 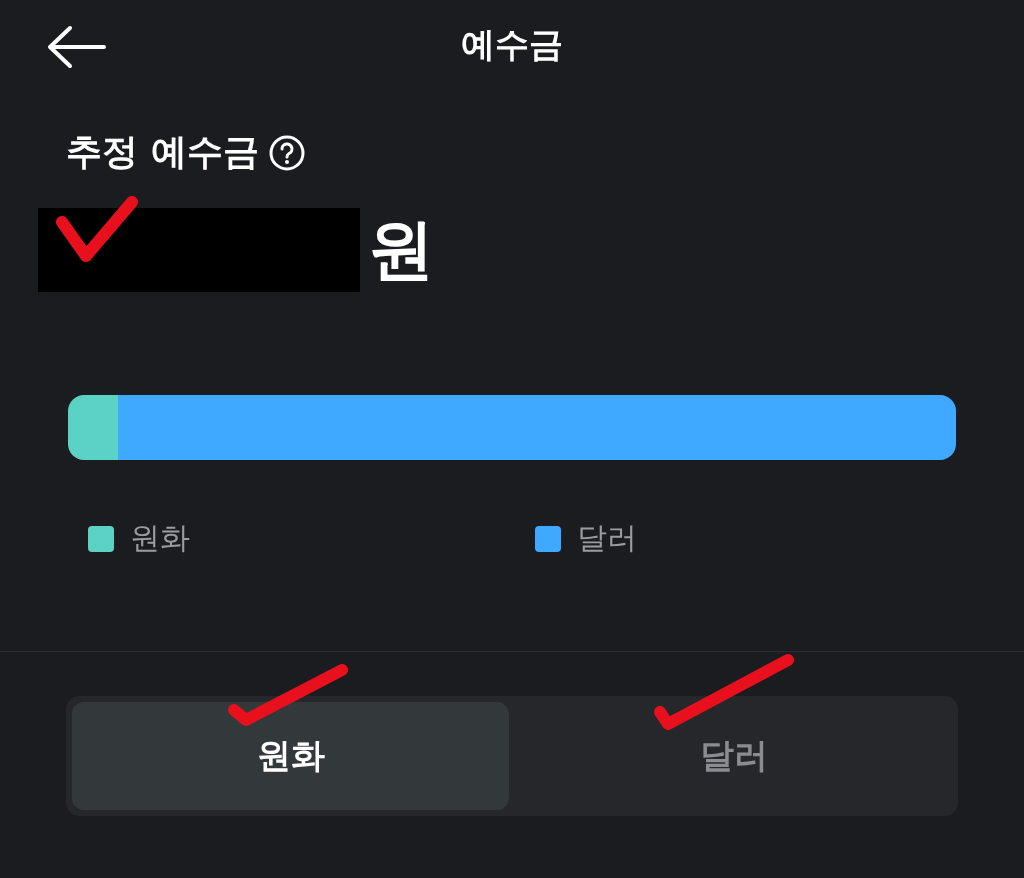 What do you see at coordinates (607, 538) in the screenshot?
I see `legend-label: 달러` at bounding box center [607, 538].